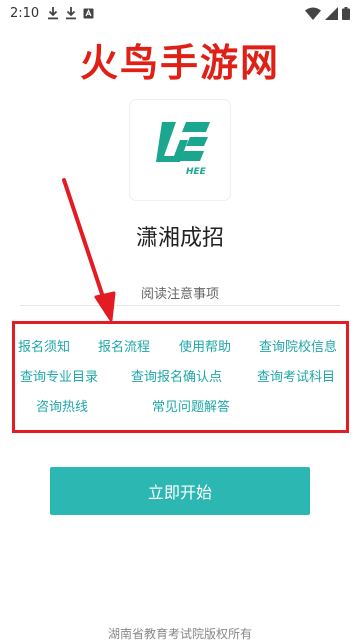 The height and width of the screenshot is (642, 360). What do you see at coordinates (196, 172) in the screenshot?
I see `app-logo-text: HEE` at bounding box center [196, 172].